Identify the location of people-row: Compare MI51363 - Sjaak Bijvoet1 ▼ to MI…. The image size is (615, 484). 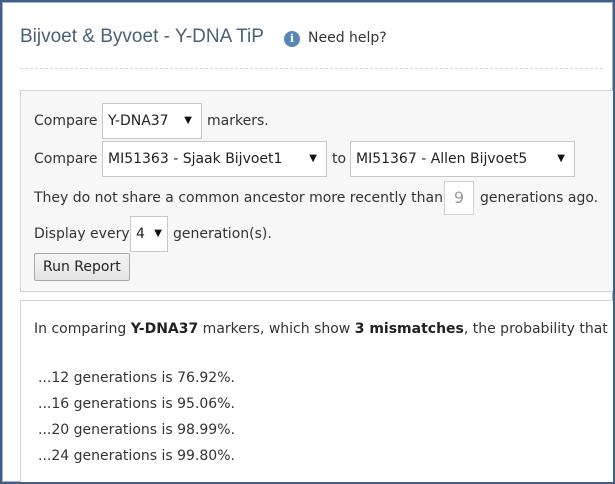
(323, 159).